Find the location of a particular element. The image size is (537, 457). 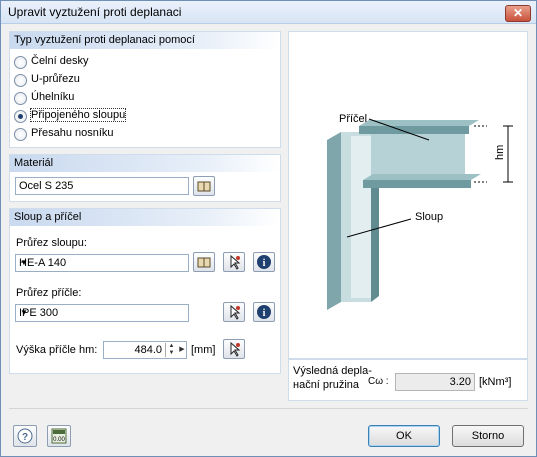

beam-info-button: i is located at coordinates (264, 312).